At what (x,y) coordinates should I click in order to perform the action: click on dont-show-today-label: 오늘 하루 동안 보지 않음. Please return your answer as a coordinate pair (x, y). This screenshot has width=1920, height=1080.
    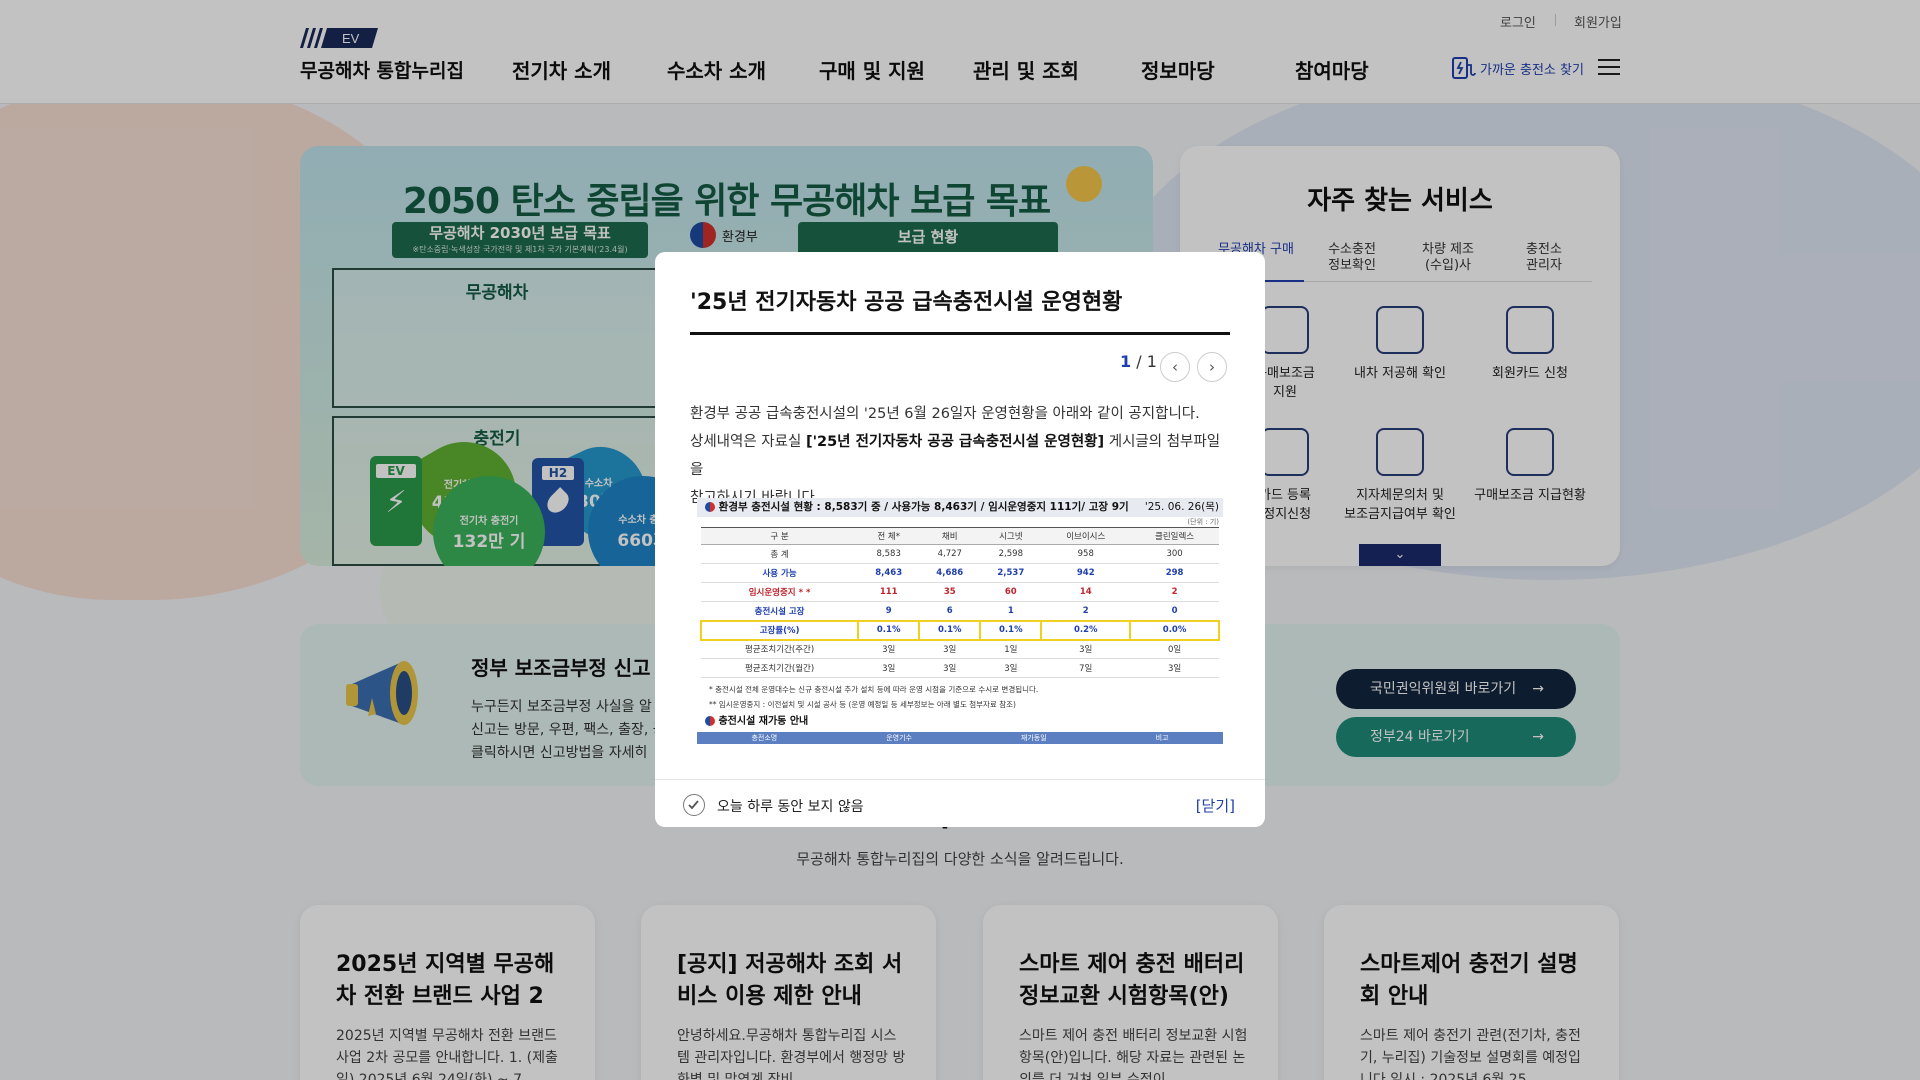
    Looking at the image, I should click on (790, 806).